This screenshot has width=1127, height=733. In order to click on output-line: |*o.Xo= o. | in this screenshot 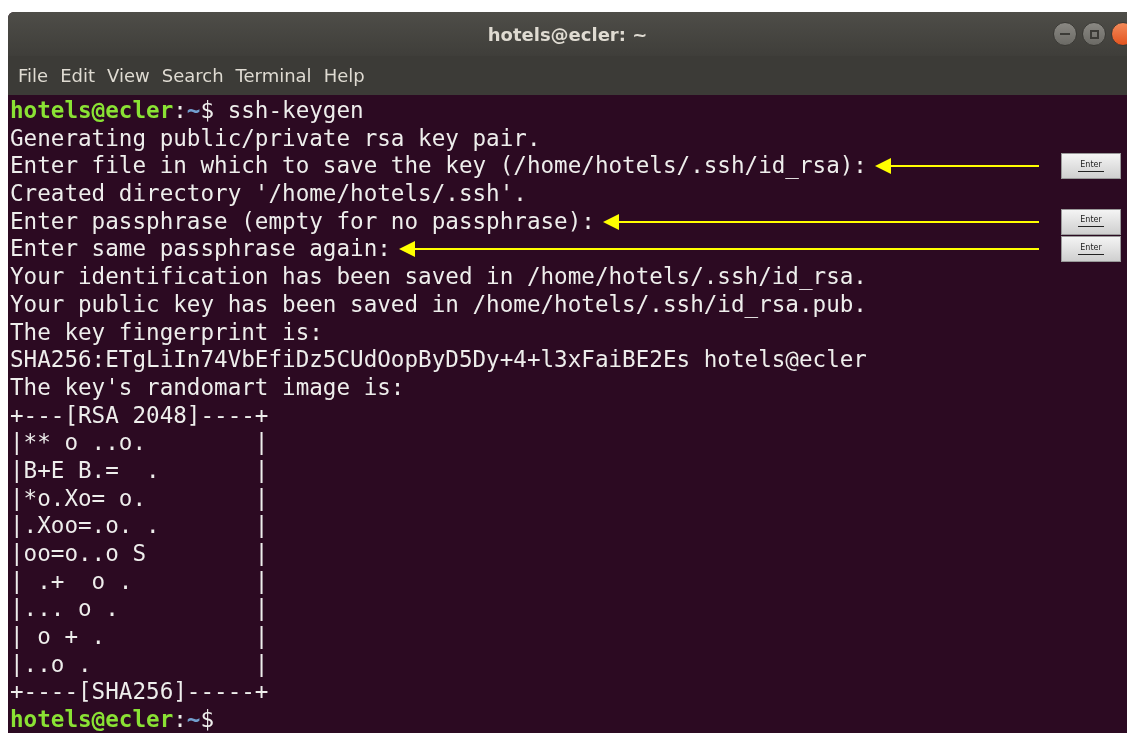, I will do `click(139, 498)`.